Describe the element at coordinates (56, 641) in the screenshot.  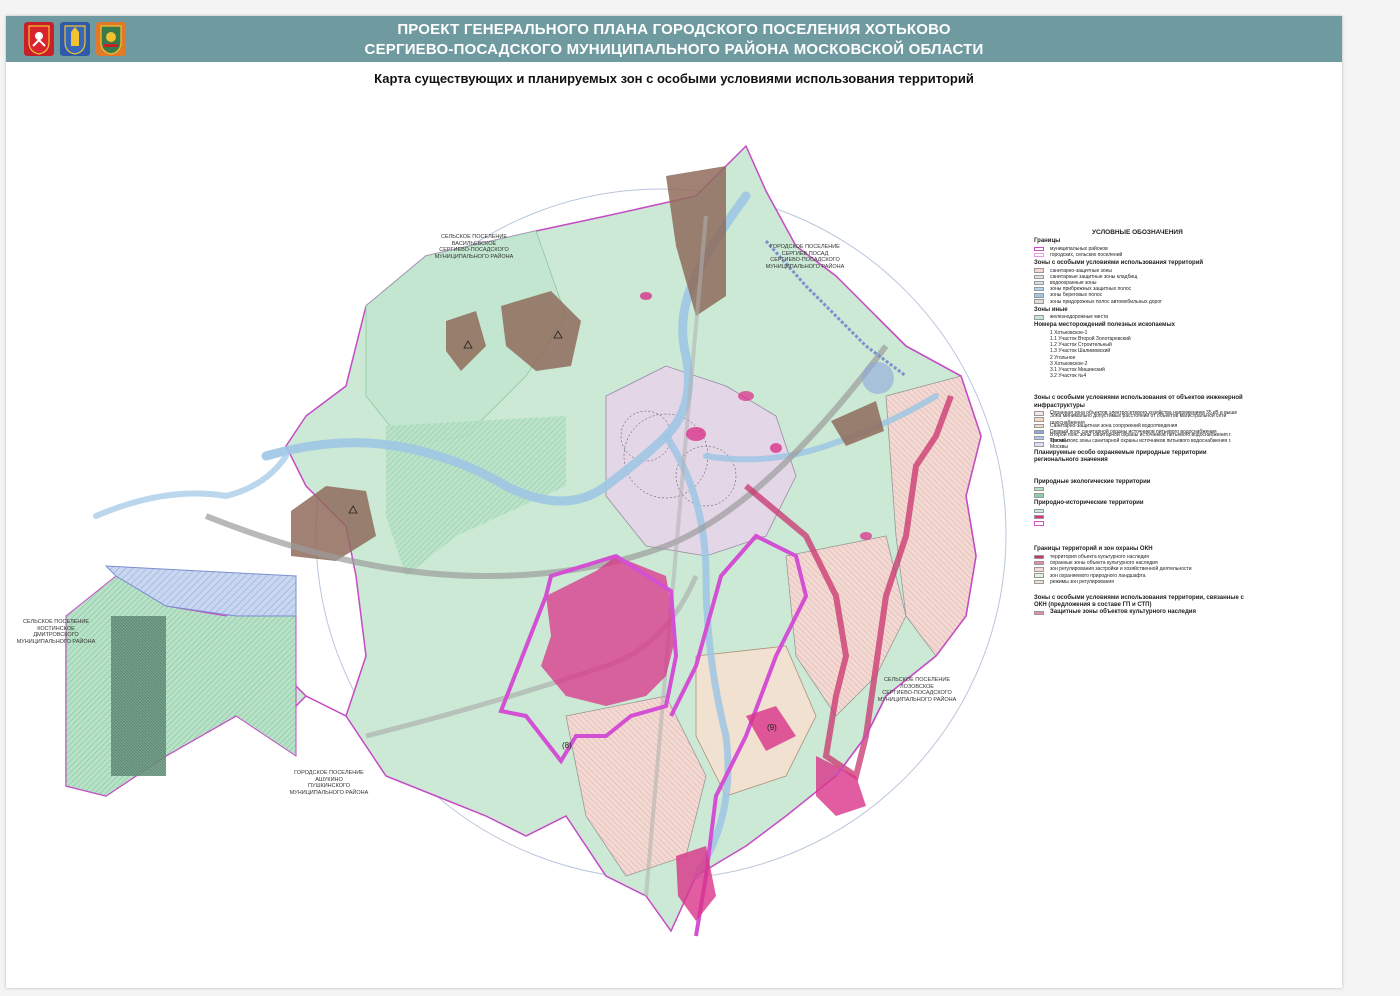
I see `neighbor-w-line-4: МУНИЦИПАЛЬНОГО РАЙОНА` at that location.